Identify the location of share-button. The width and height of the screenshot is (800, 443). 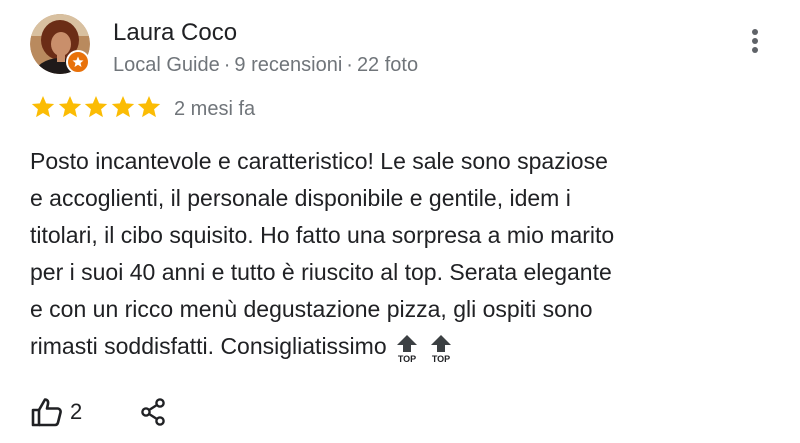
(153, 412).